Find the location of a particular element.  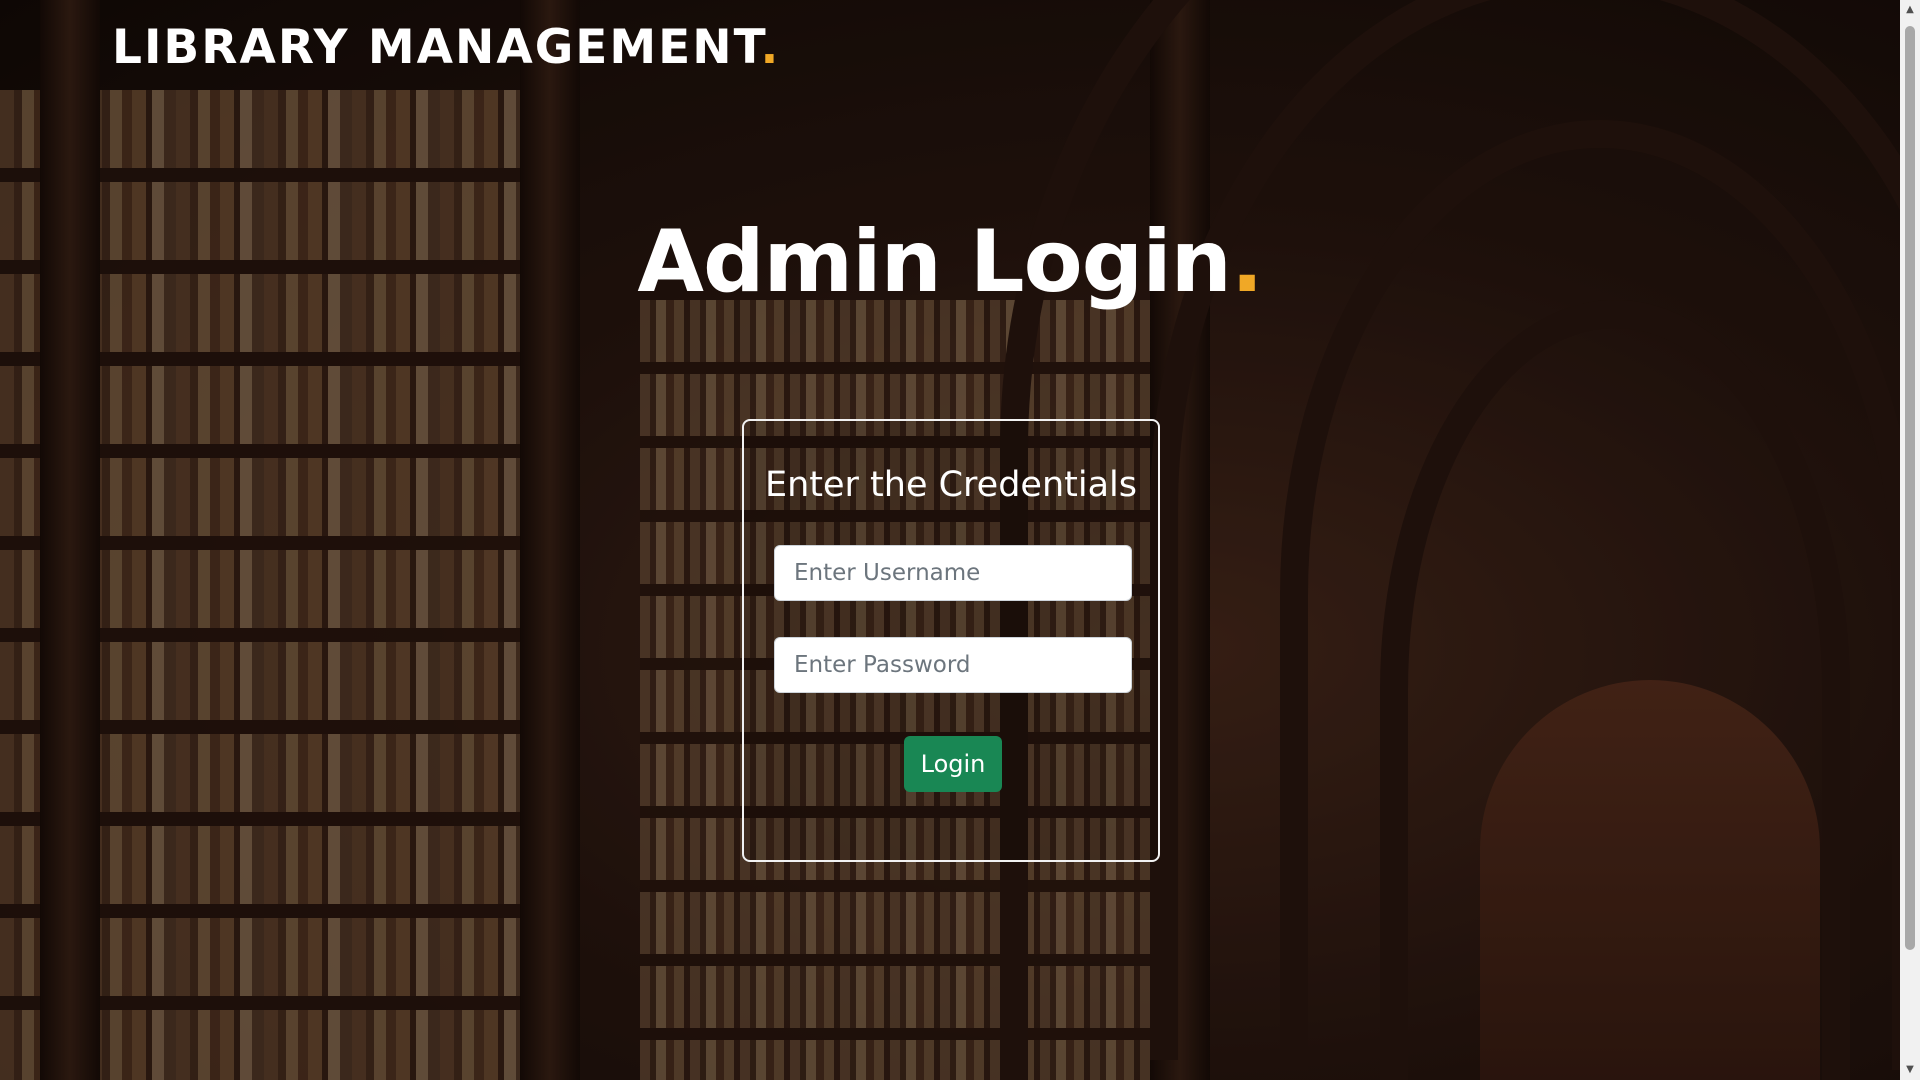

login-button: Login is located at coordinates (953, 764).